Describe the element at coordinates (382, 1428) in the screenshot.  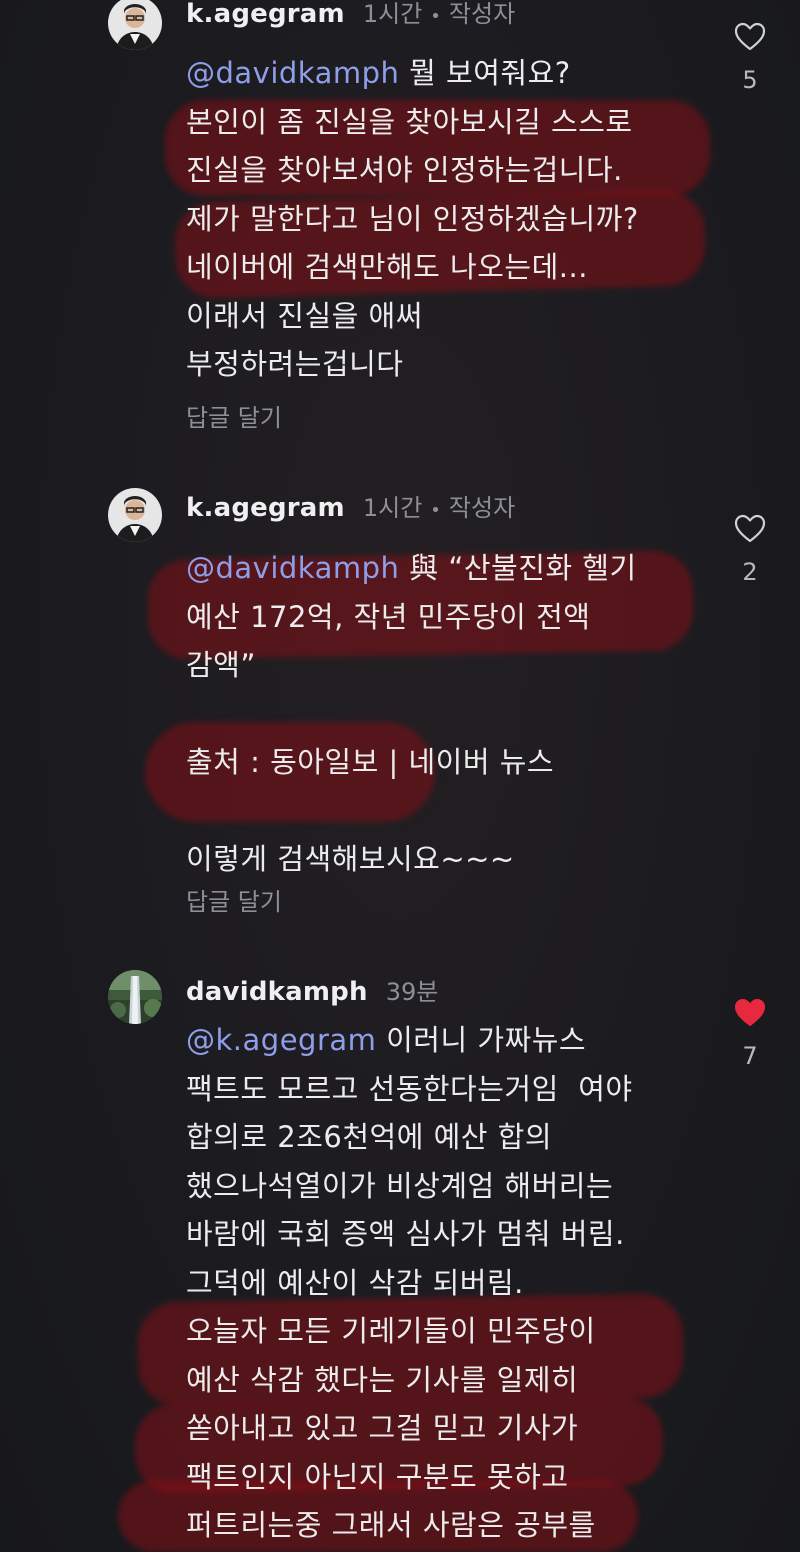
I see `comment-line: 쏟아내고 있고 그걸 믿고 기사가` at that location.